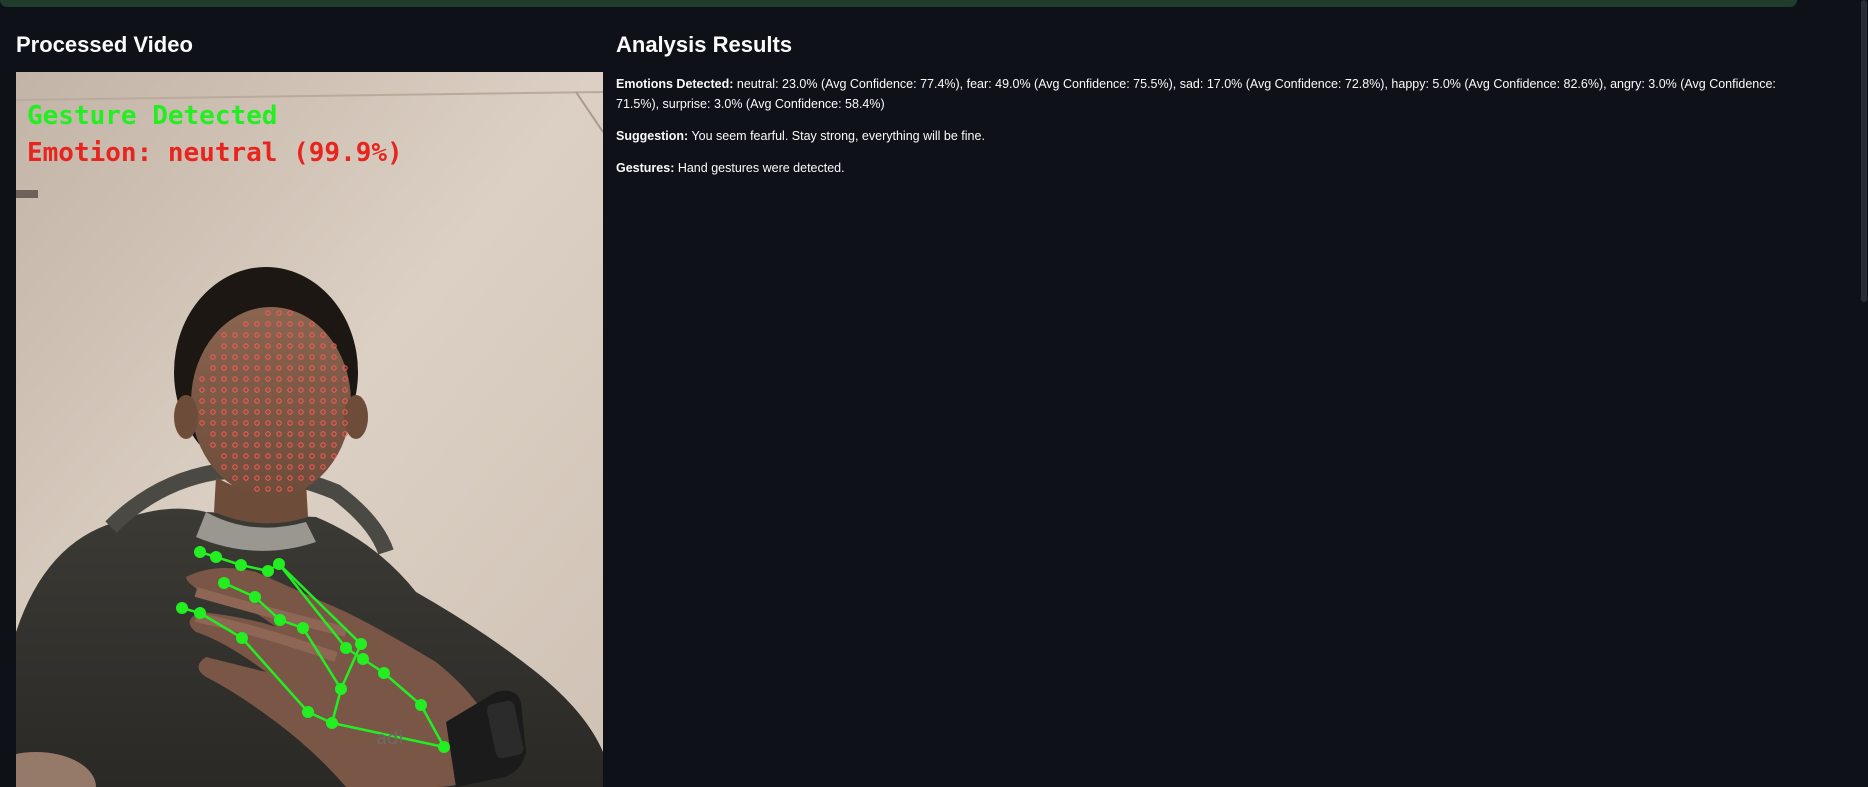 This screenshot has width=1868, height=787. What do you see at coordinates (675, 84) in the screenshot?
I see `emotions-label: Emotions Detected:` at bounding box center [675, 84].